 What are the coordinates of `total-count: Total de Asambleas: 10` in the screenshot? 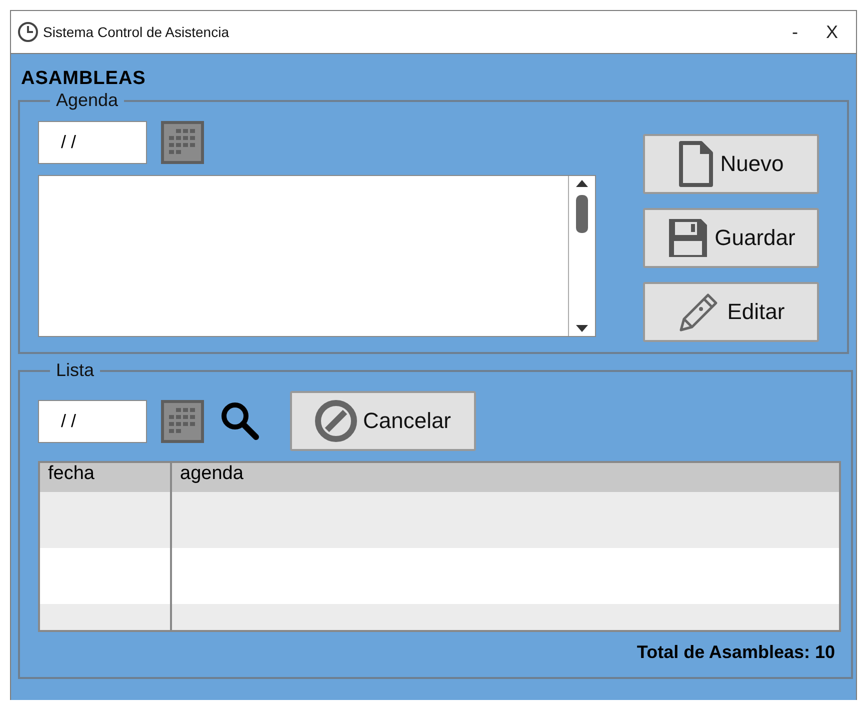 It's located at (735, 652).